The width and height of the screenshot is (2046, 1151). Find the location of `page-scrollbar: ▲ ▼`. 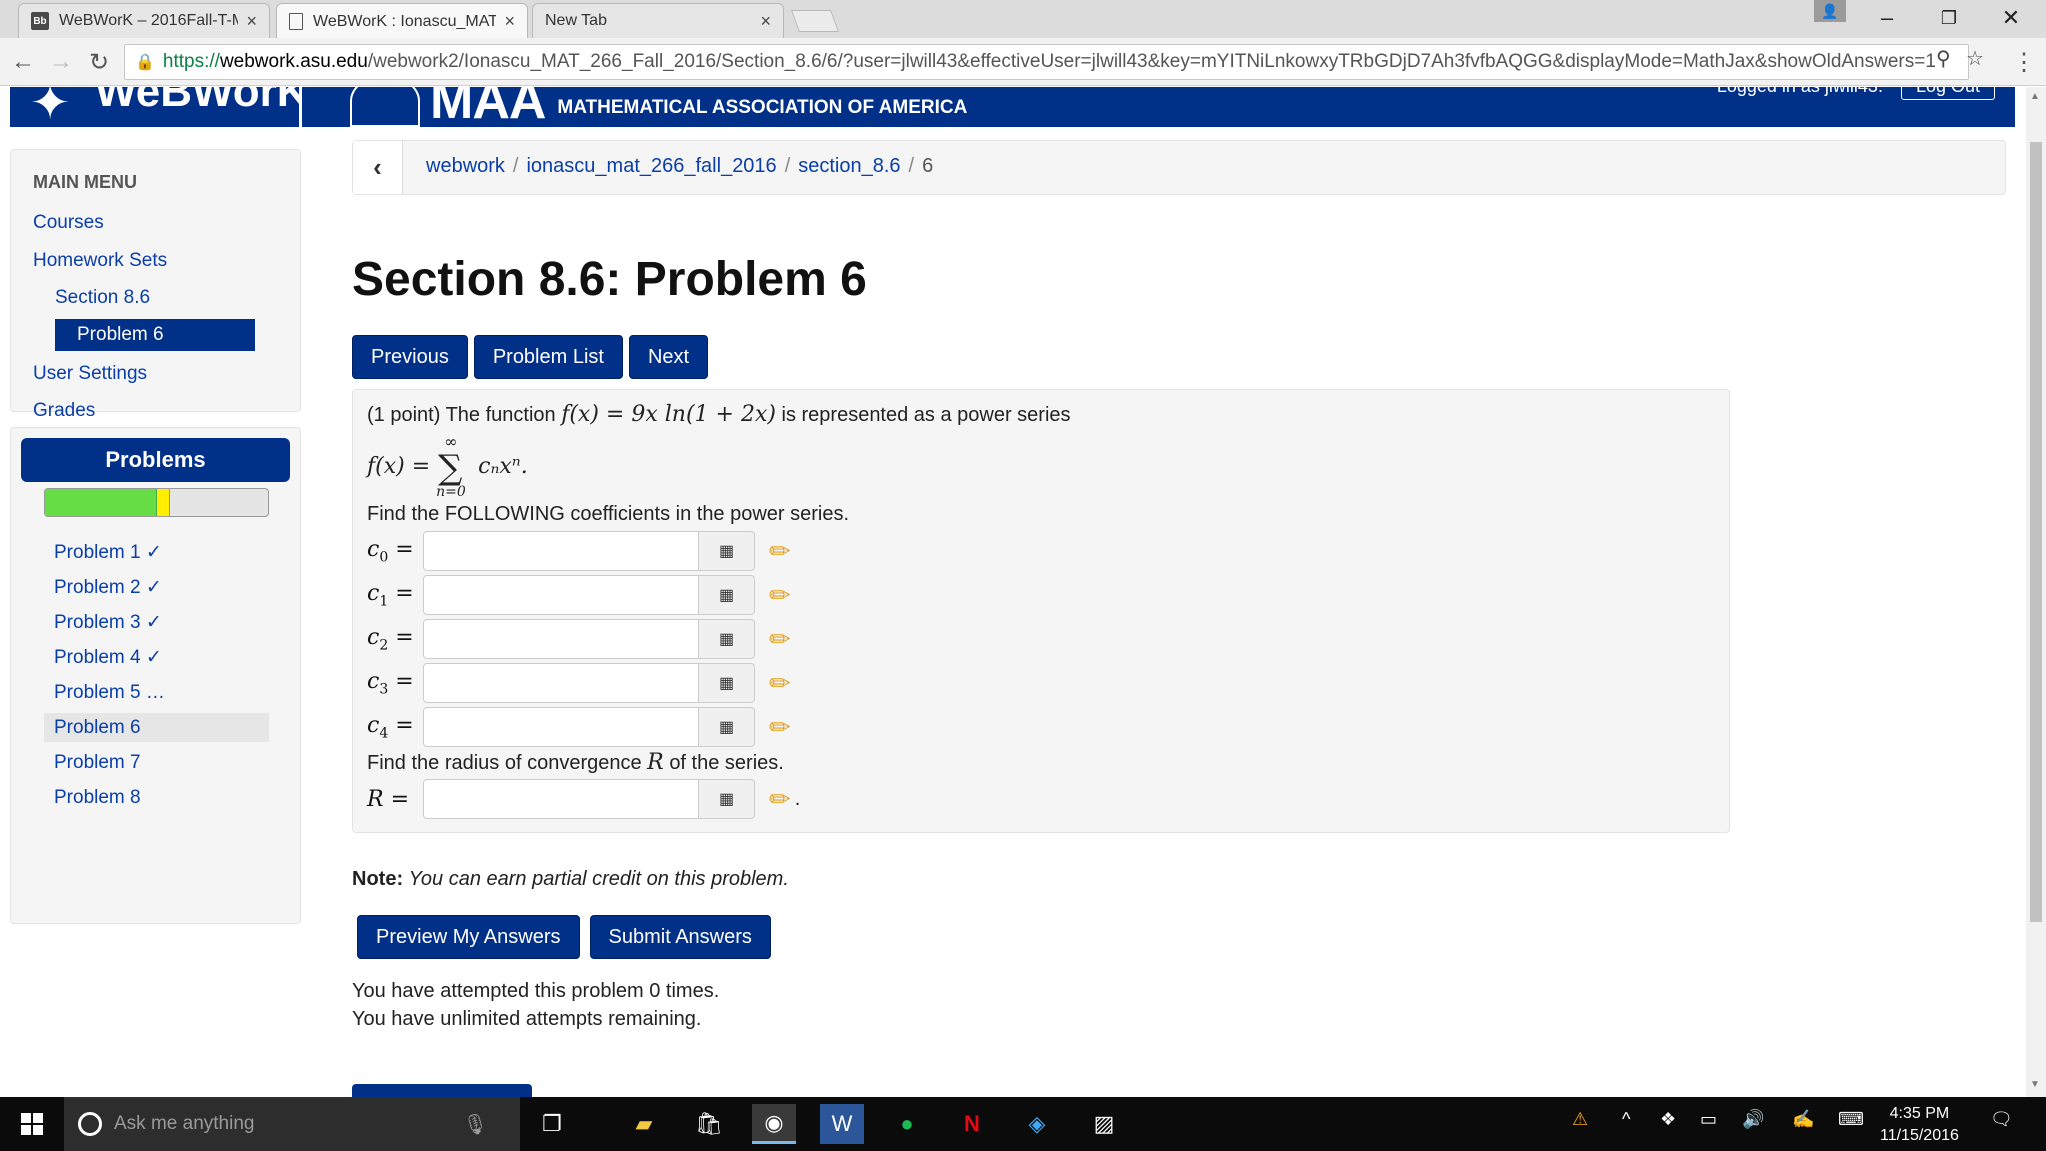

page-scrollbar: ▲ ▼ is located at coordinates (2036, 592).